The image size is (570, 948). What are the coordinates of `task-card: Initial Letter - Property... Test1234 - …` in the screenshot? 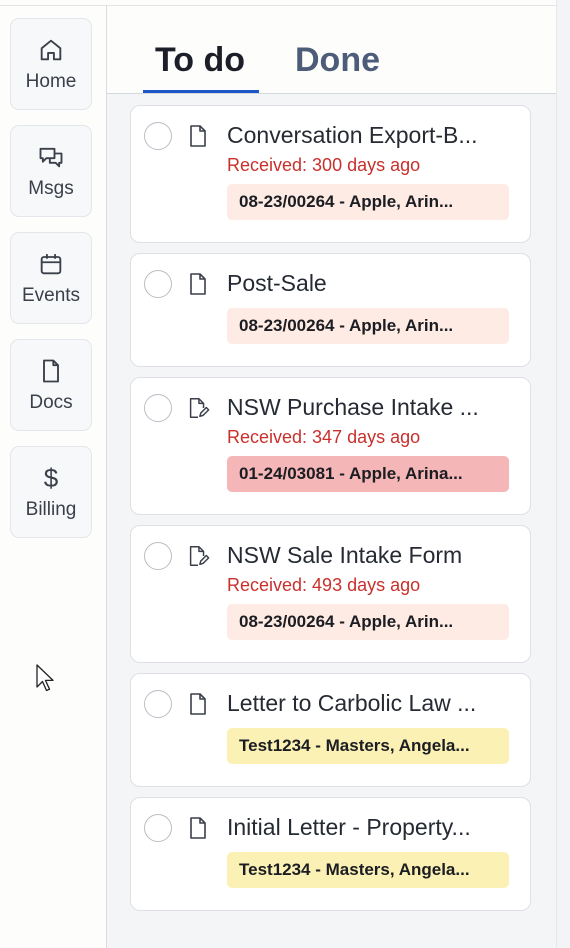 It's located at (330, 854).